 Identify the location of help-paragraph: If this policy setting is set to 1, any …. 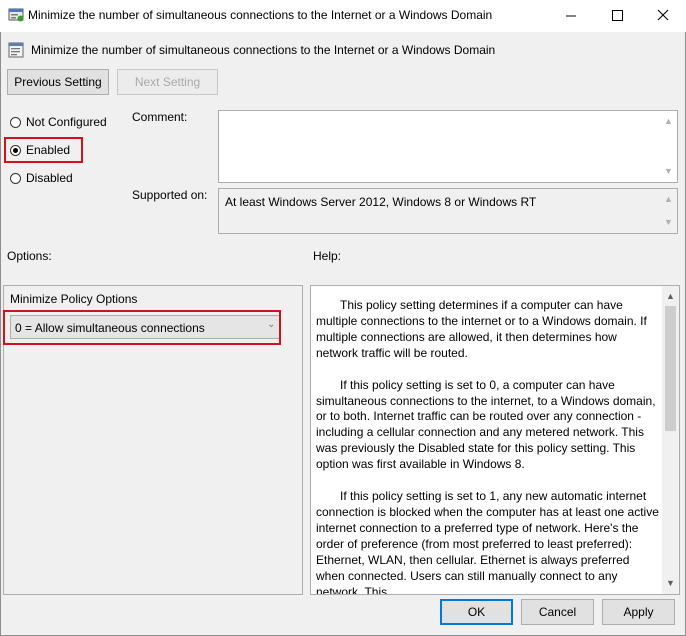
(487, 541).